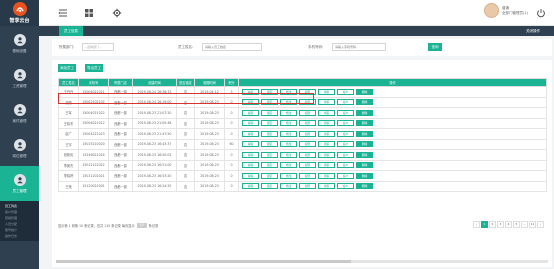 Image resolution: width=554 pixels, height=269 pixels. What do you see at coordinates (67, 68) in the screenshot?
I see `add-employee-button: 添加员工` at bounding box center [67, 68].